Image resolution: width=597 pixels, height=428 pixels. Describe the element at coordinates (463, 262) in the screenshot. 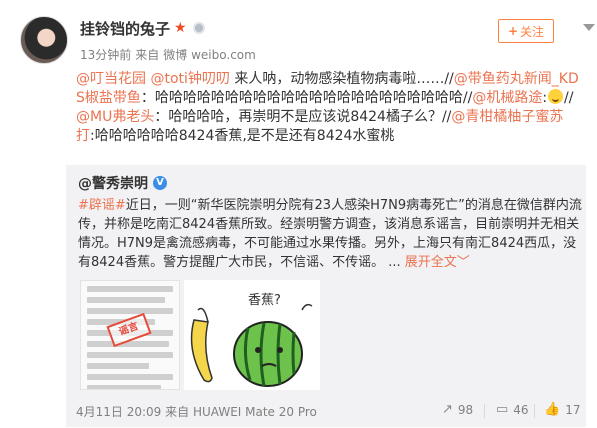

I see `chevron-down-icon: ﹀` at that location.